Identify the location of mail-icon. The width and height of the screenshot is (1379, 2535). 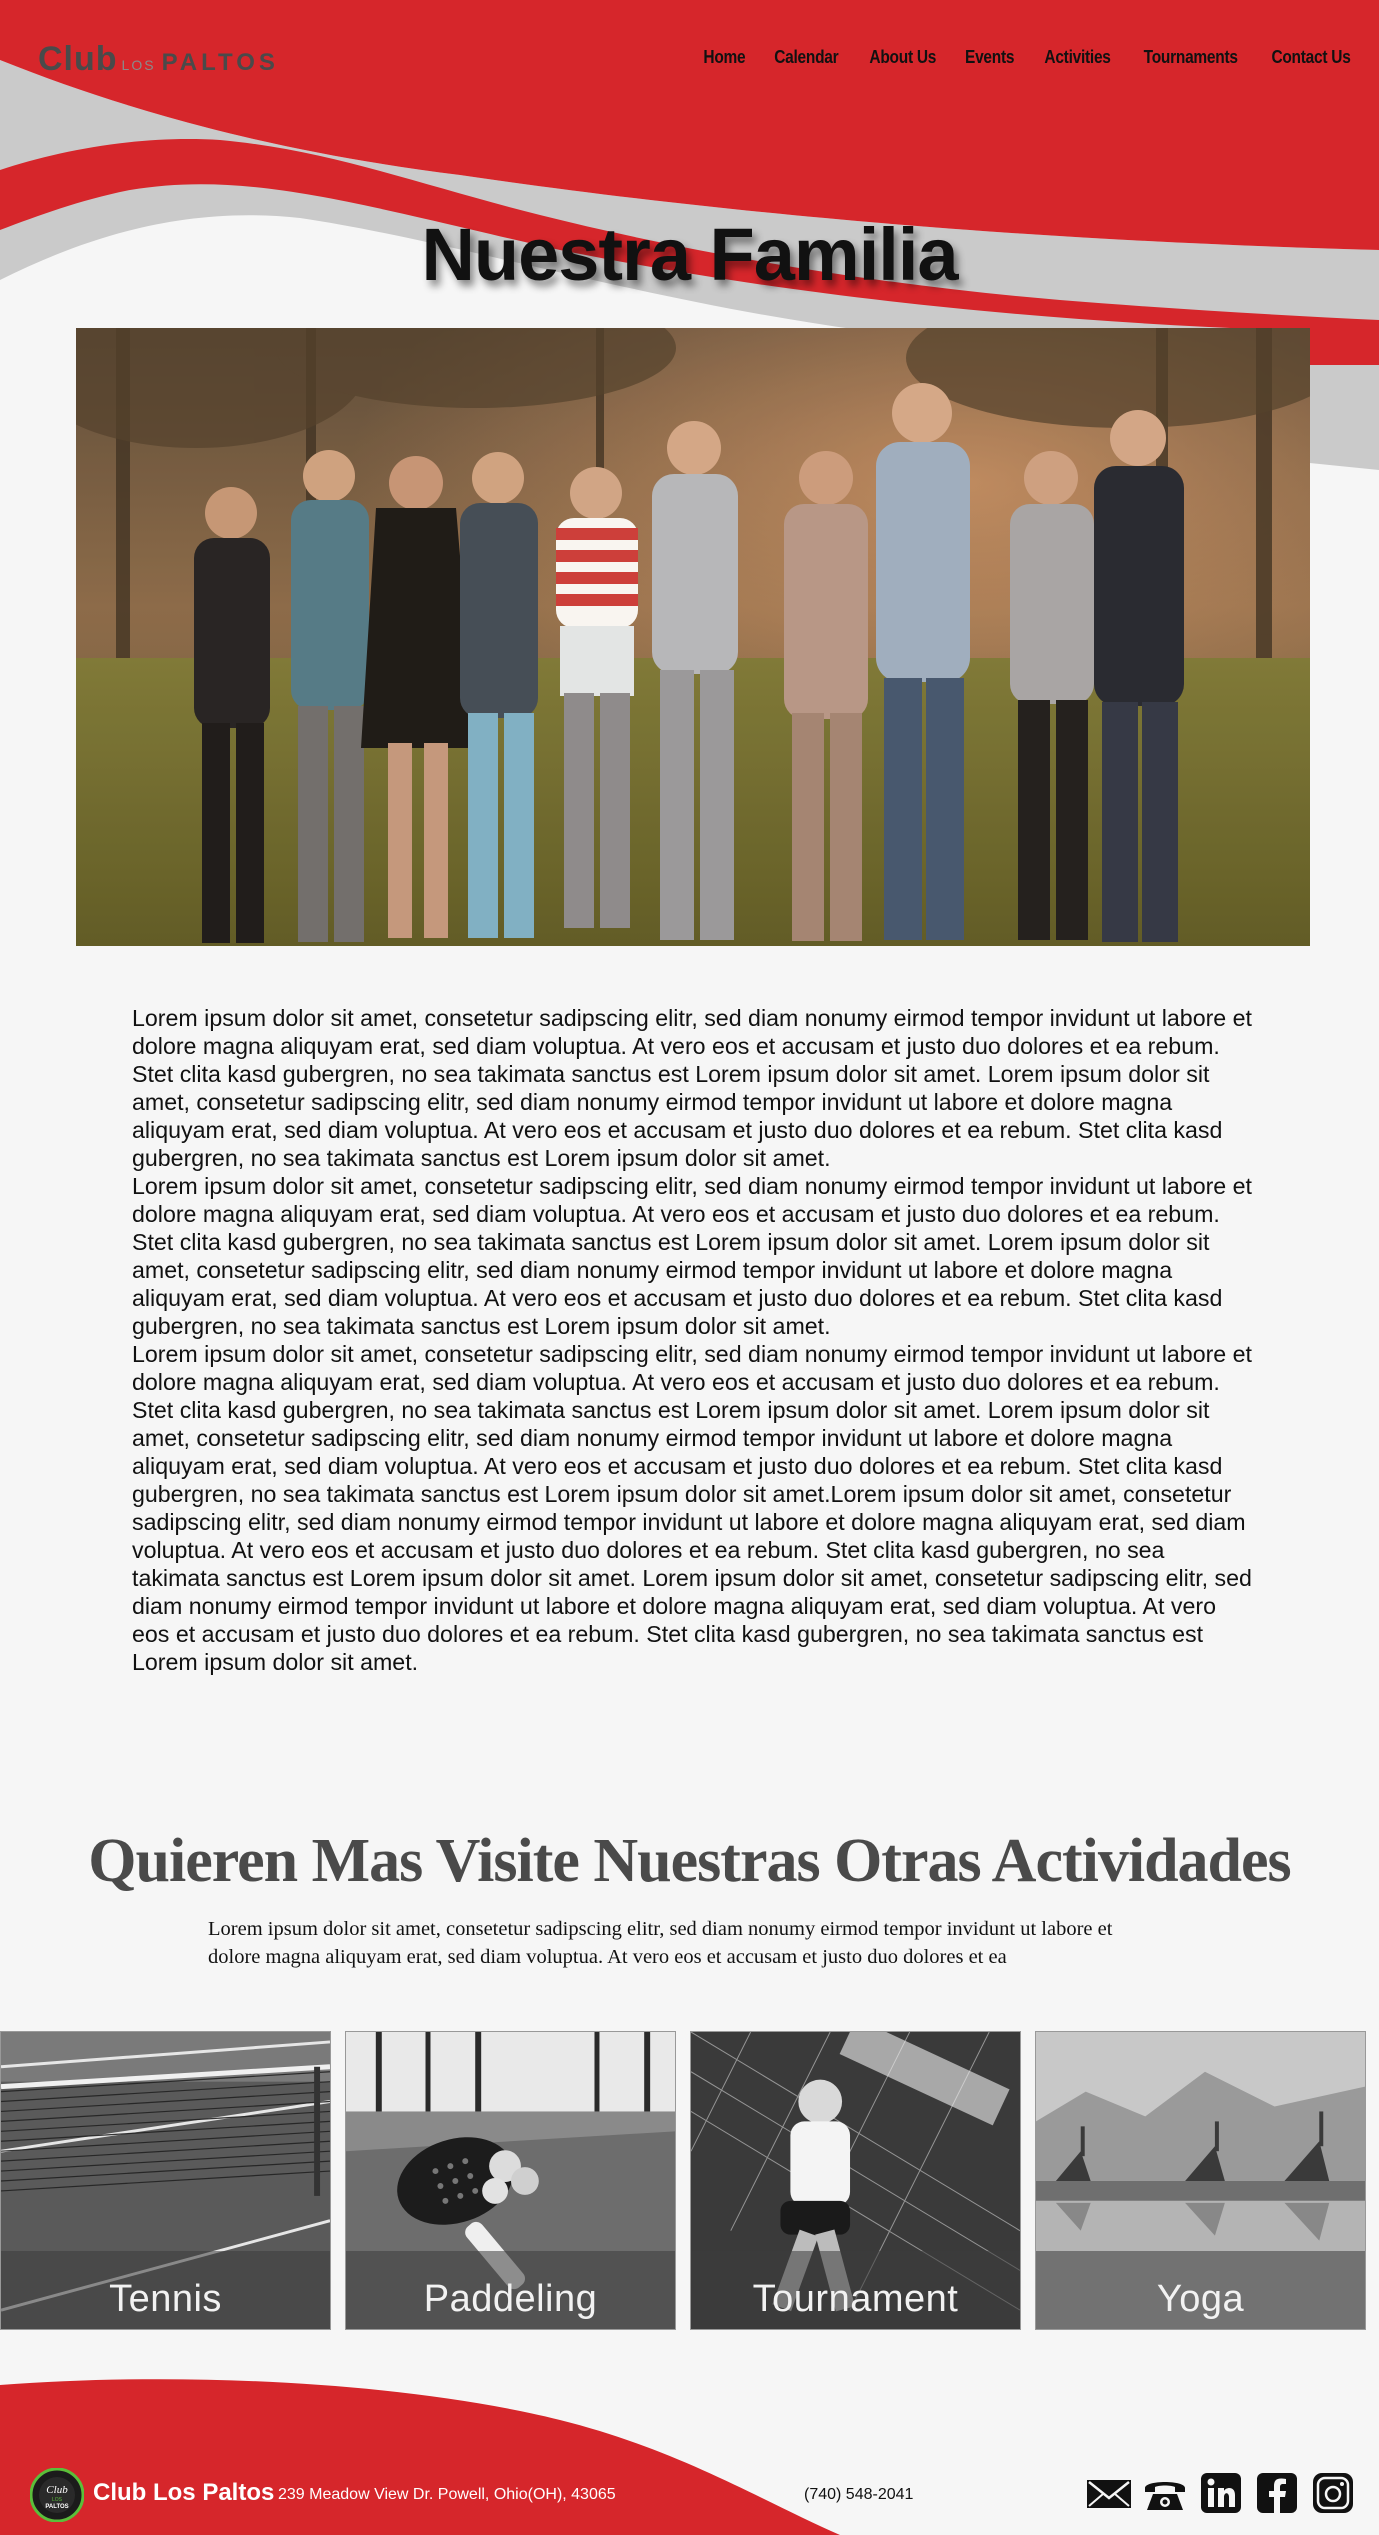
(1109, 2493).